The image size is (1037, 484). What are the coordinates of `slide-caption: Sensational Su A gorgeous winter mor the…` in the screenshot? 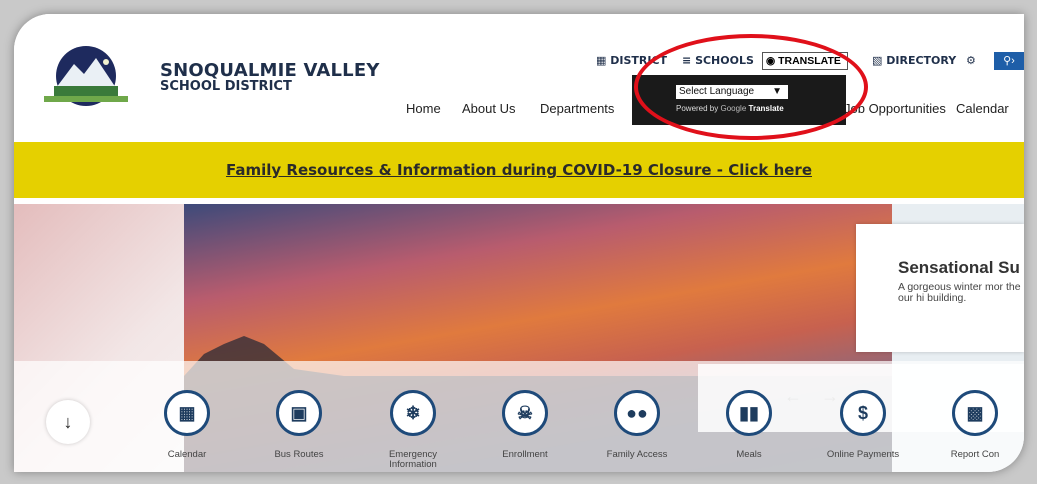 It's located at (940, 288).